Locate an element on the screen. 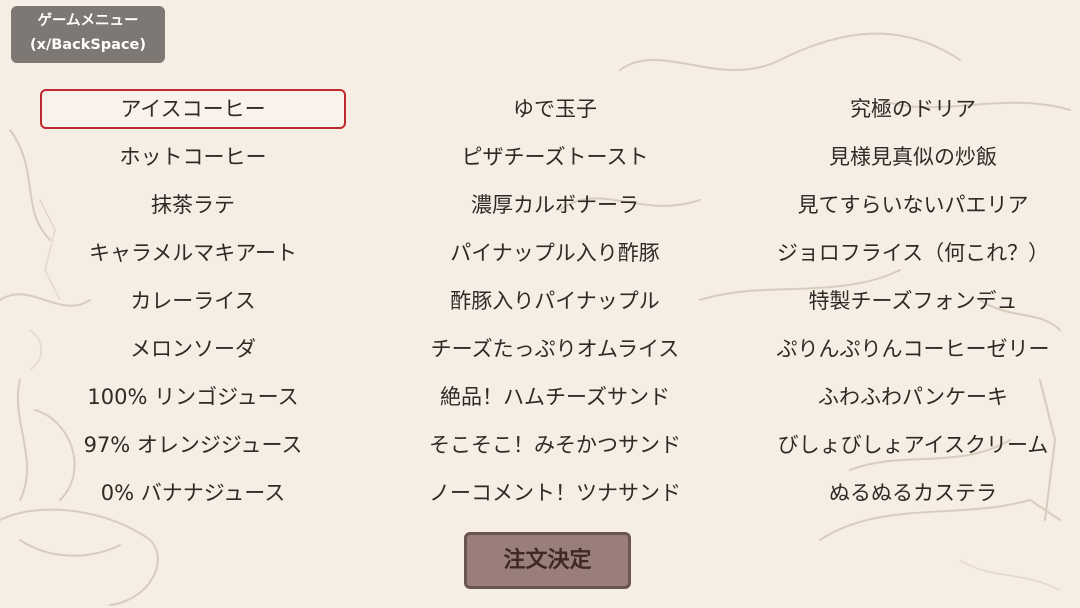 This screenshot has width=1080, height=608. menu-item: ぬるぬるカステラ is located at coordinates (913, 493).